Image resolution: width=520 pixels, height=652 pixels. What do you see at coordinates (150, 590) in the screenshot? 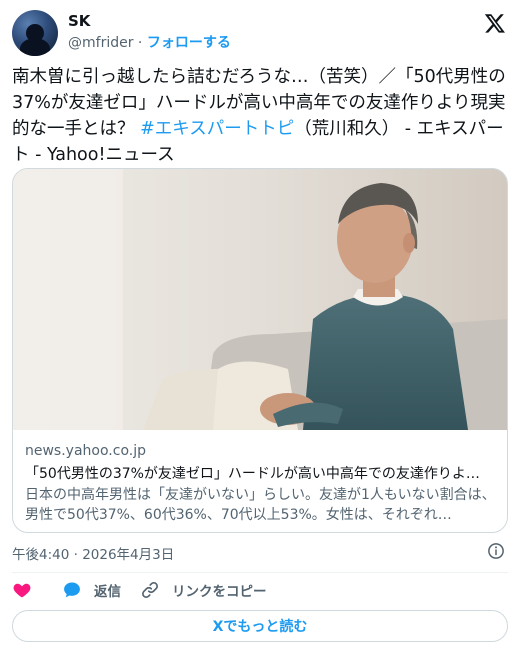
I see `link-icon` at bounding box center [150, 590].